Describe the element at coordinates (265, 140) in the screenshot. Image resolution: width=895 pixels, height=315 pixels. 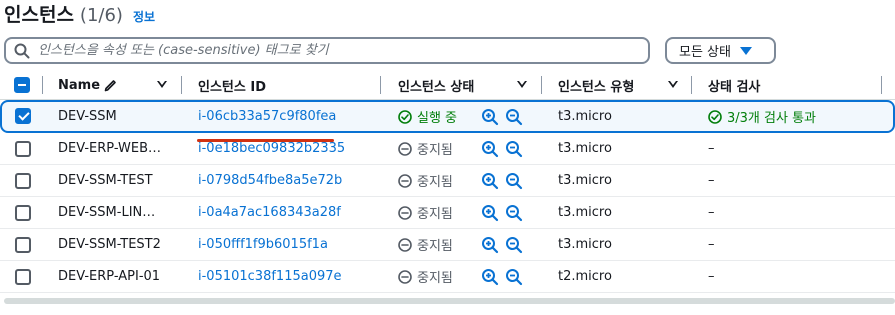
I see `annotation-underline` at that location.